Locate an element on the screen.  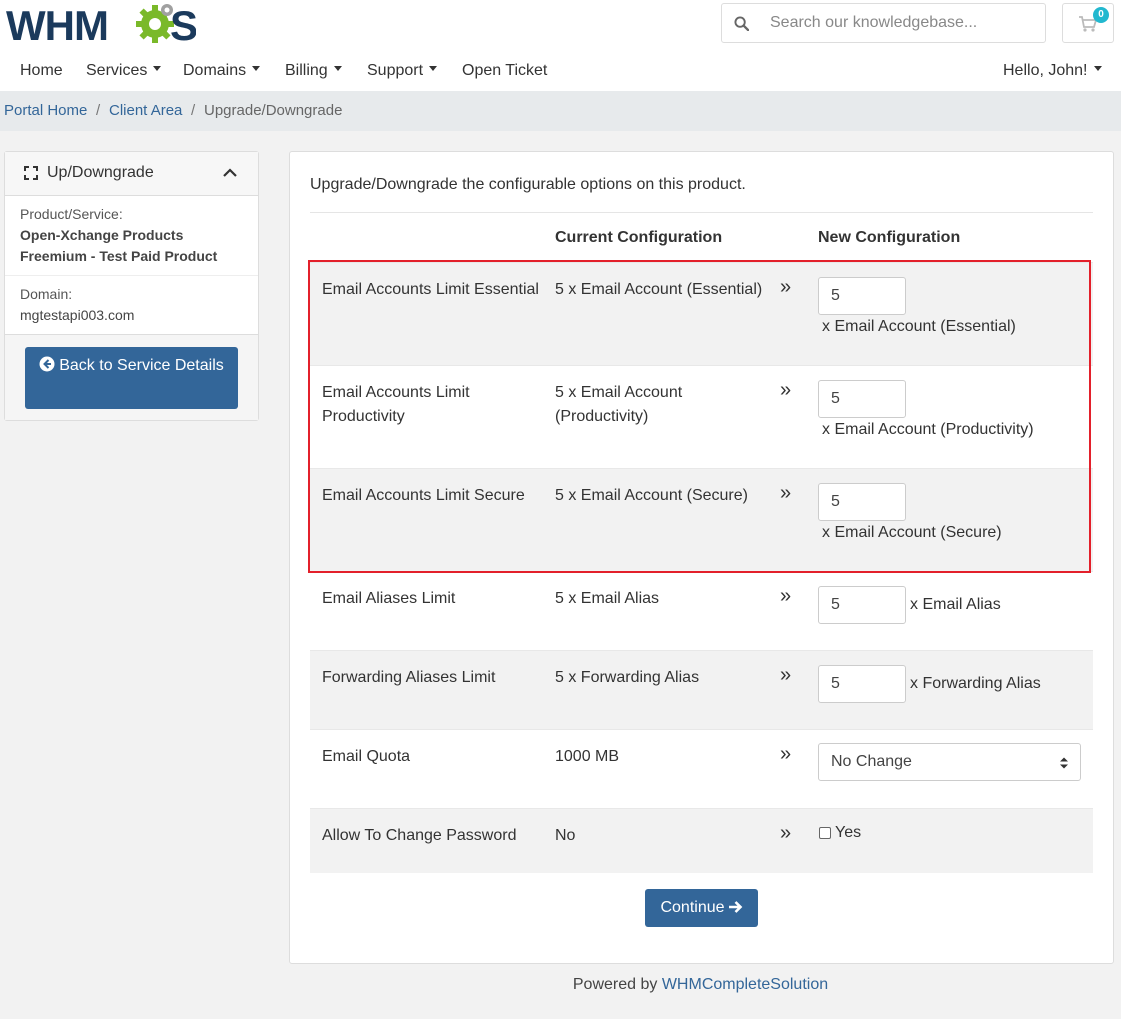
change-password-checkbox is located at coordinates (825, 833).